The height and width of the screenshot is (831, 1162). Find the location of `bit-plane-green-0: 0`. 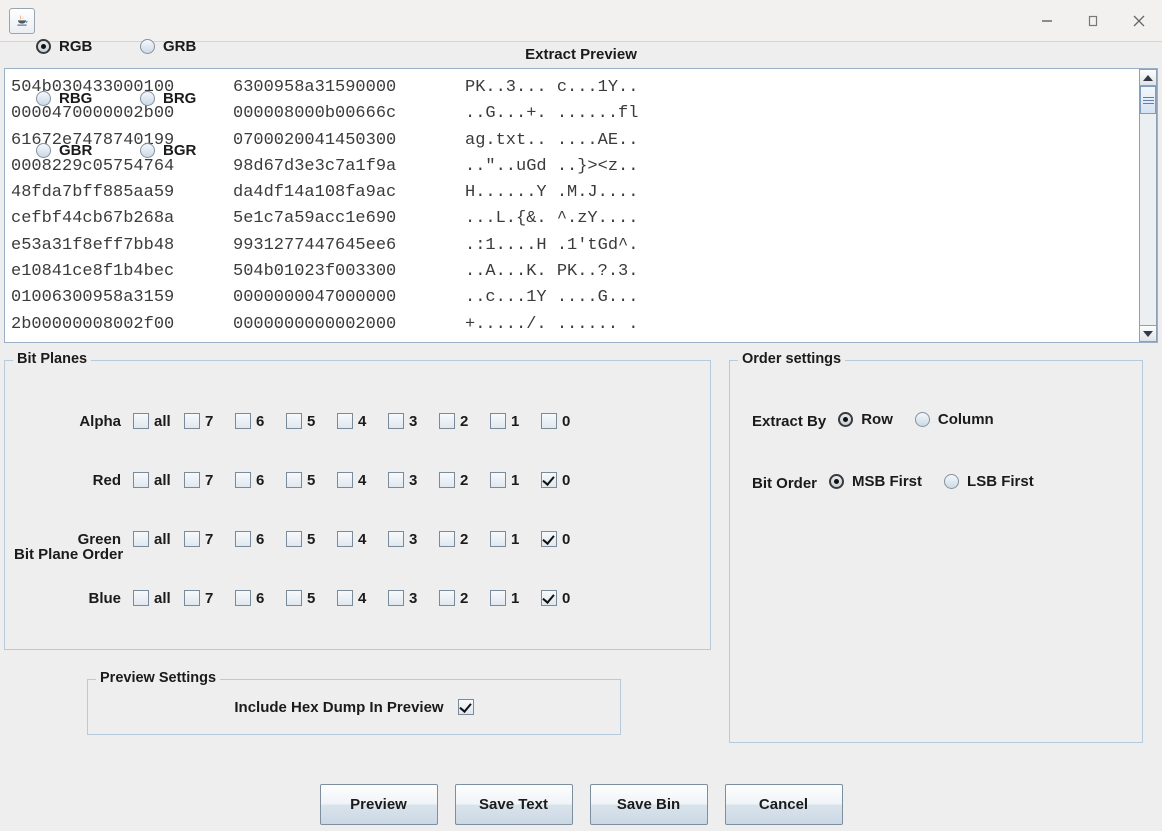

bit-plane-green-0: 0 is located at coordinates (566, 539).